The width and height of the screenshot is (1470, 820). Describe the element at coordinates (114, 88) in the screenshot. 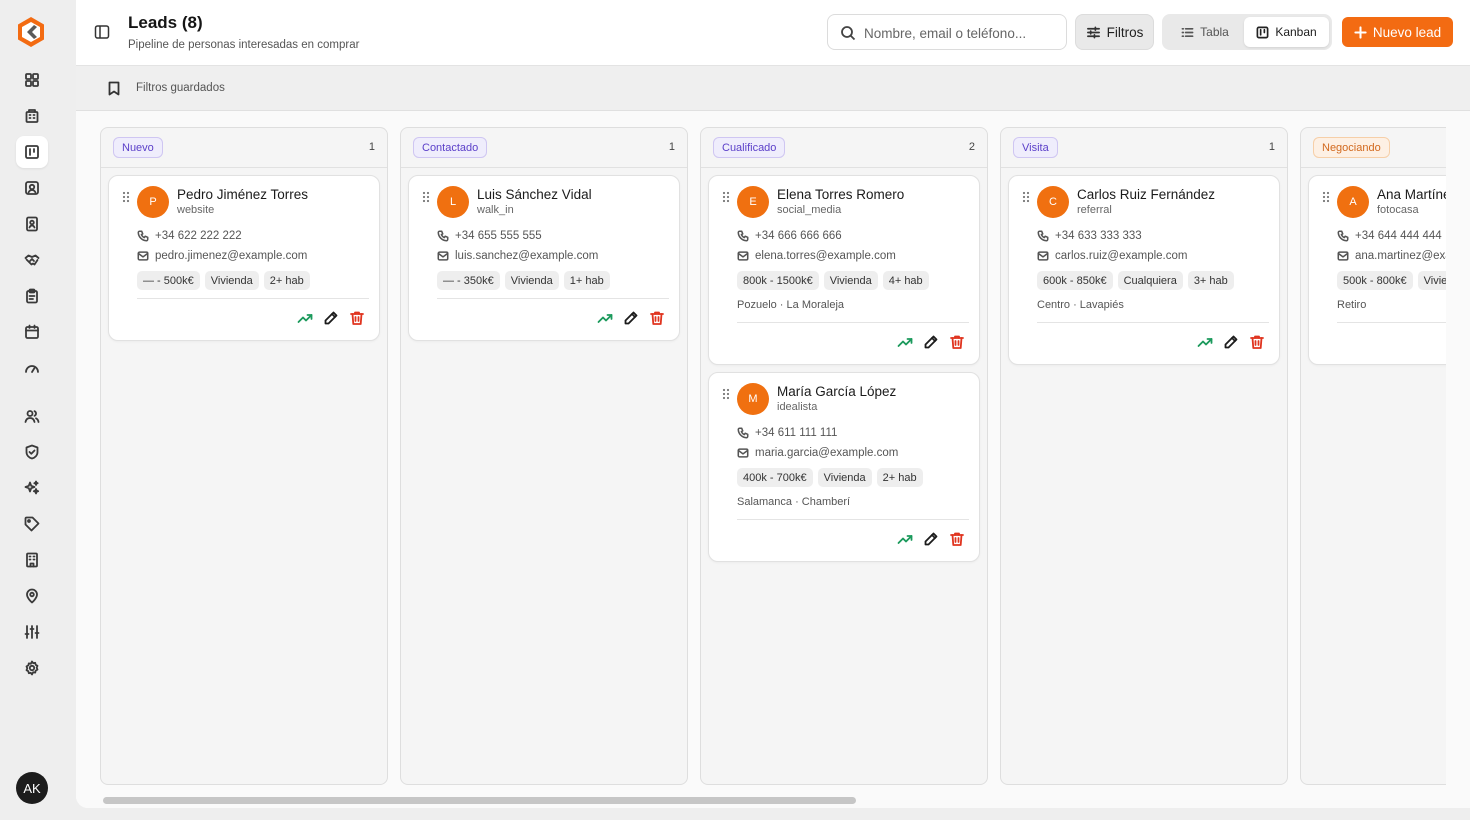

I see `bookmark-icon` at that location.